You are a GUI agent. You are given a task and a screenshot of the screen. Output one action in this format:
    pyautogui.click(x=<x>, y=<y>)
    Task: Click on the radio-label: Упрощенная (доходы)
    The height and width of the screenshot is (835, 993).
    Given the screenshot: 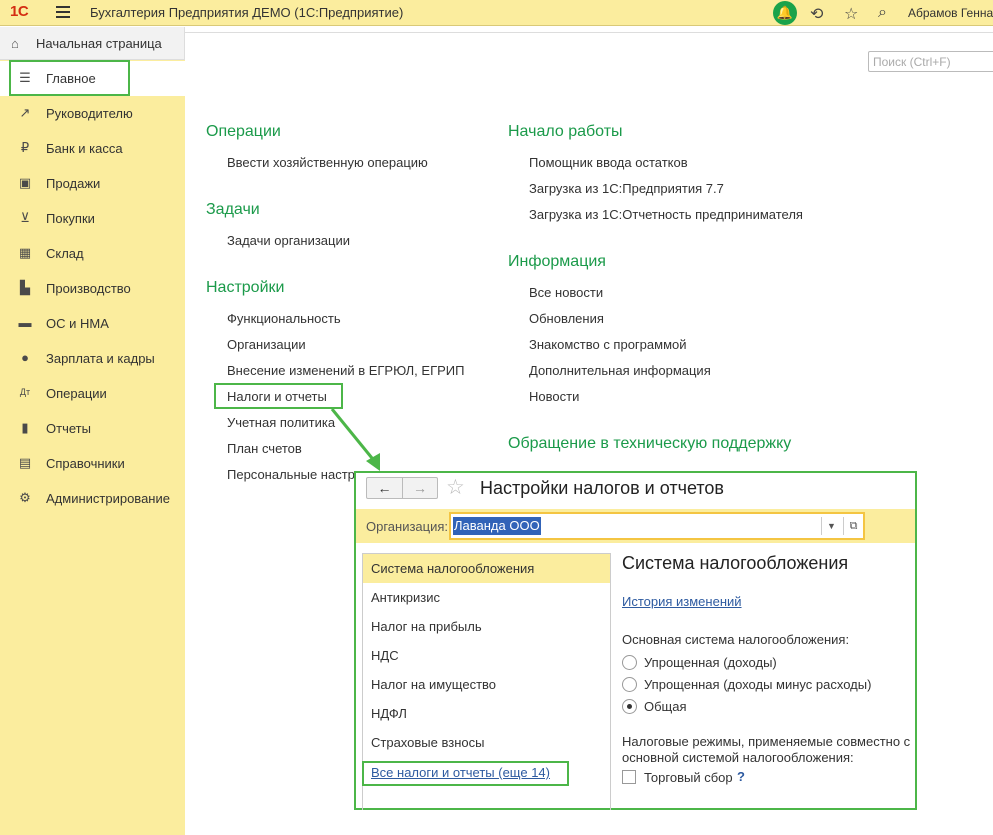 What is the action you would take?
    pyautogui.click(x=710, y=662)
    